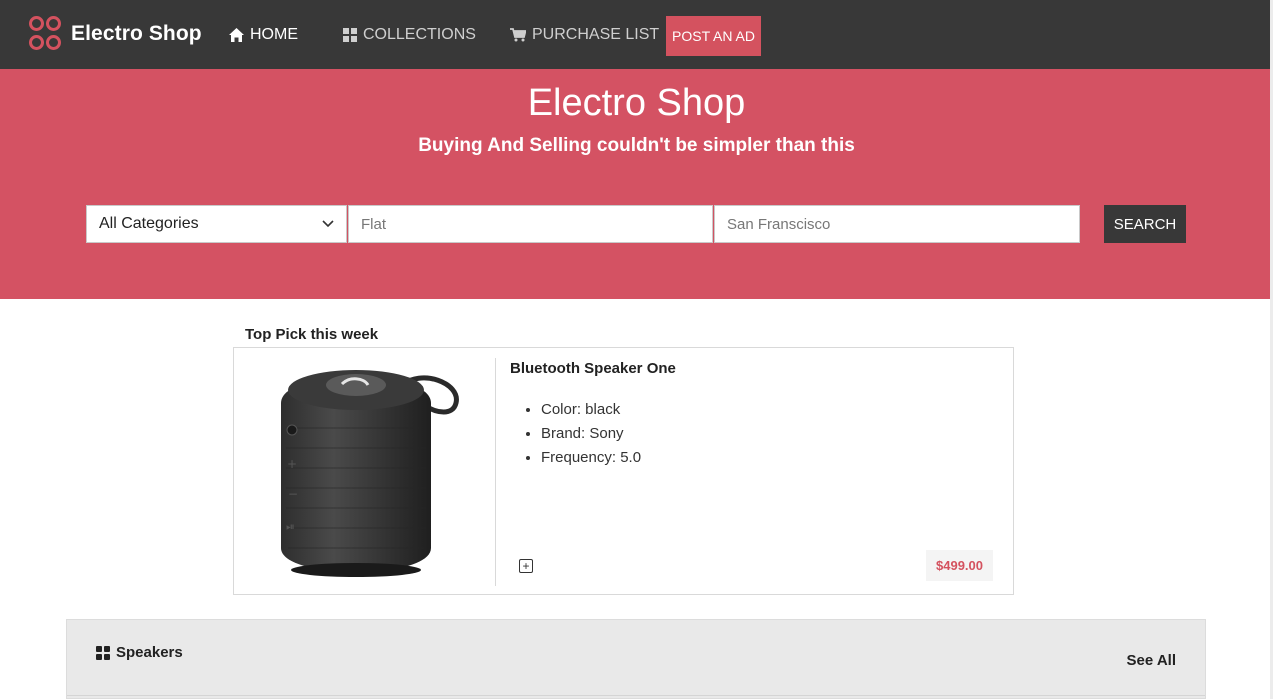 The image size is (1273, 699). What do you see at coordinates (419, 34) in the screenshot?
I see `nav-collections-label: COLLECTIONS` at bounding box center [419, 34].